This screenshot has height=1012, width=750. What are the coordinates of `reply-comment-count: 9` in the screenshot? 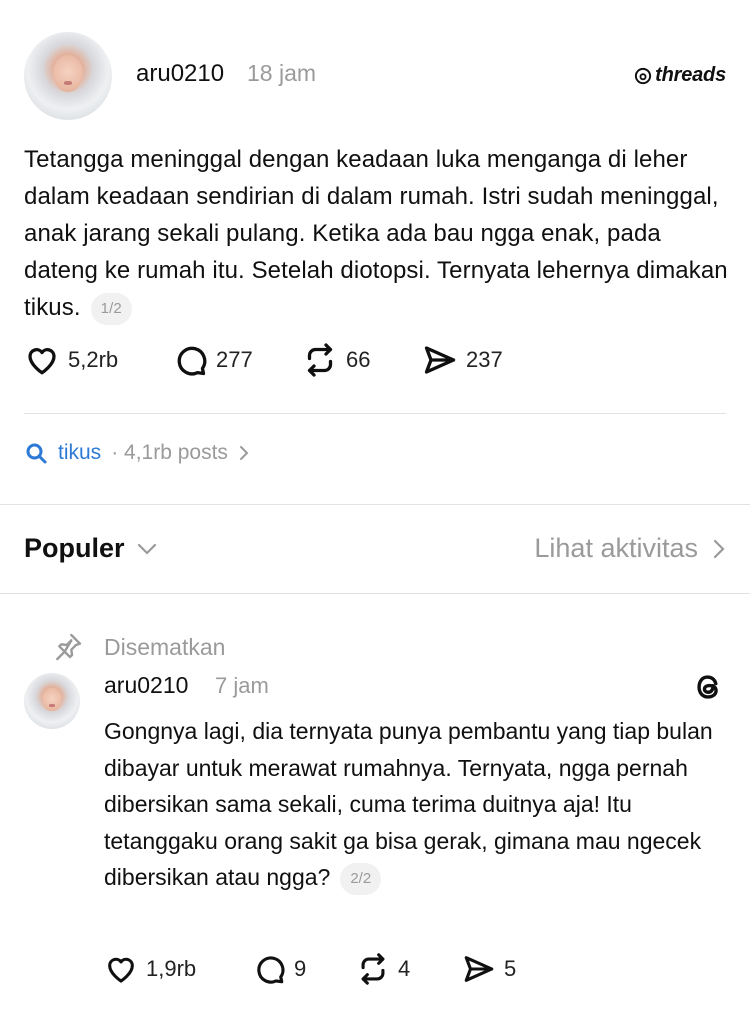 It's located at (300, 968).